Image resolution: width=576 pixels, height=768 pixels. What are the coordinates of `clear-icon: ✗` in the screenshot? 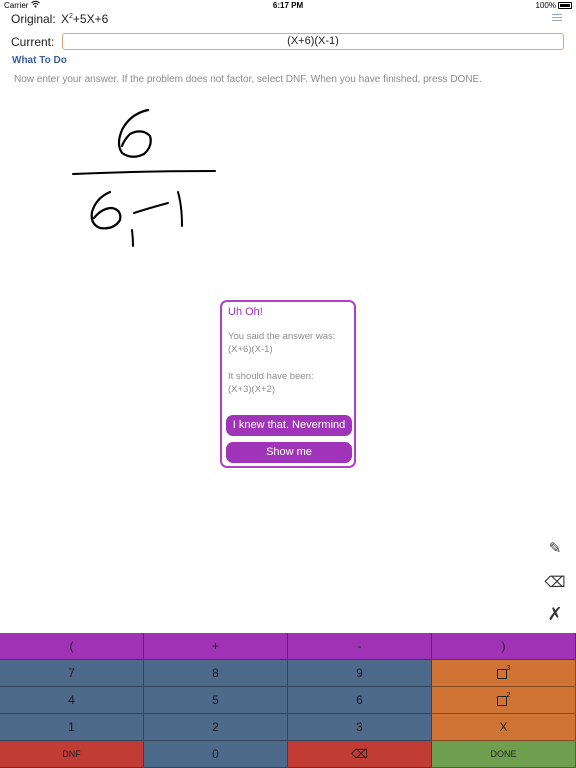 It's located at (555, 614).